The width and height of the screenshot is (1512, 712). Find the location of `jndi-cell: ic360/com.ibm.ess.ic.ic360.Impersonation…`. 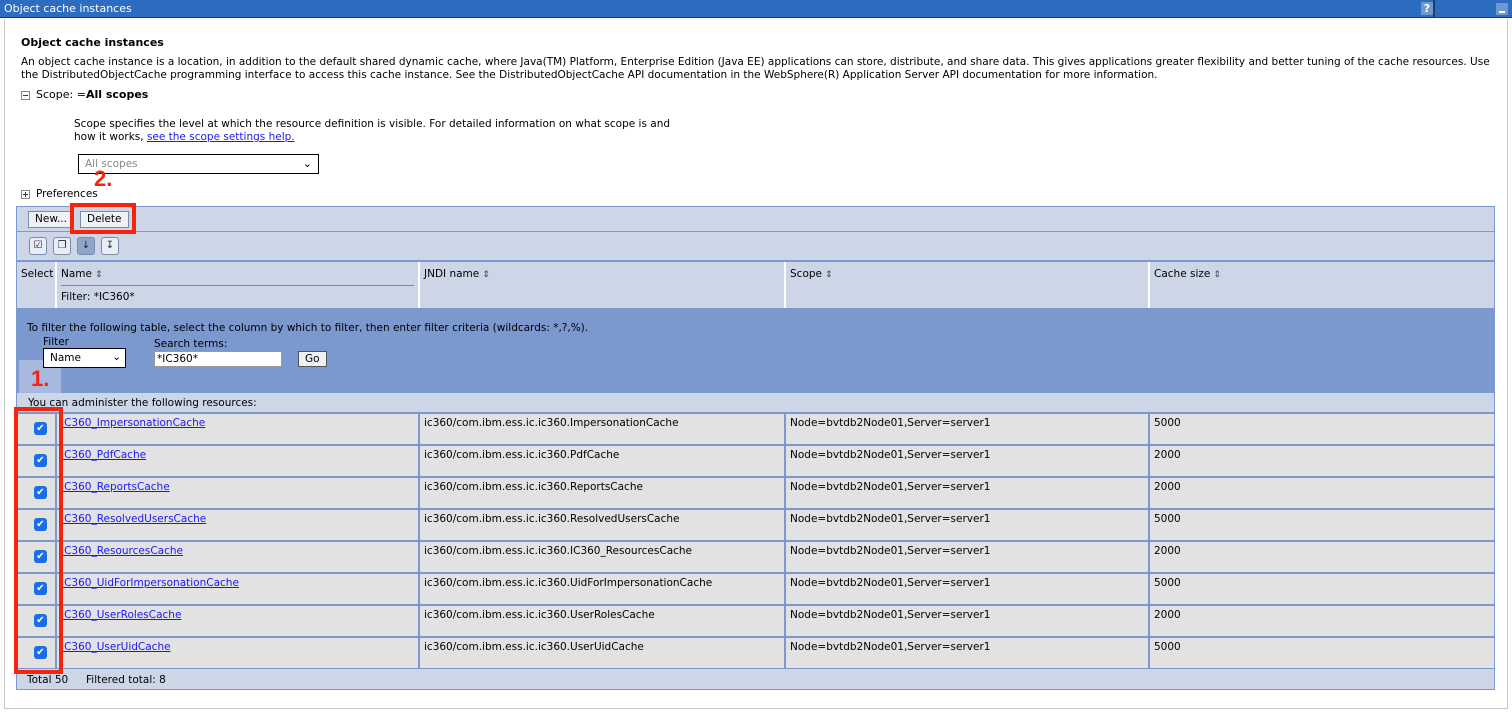

jndi-cell: ic360/com.ibm.ess.ic.ic360.Impersonation… is located at coordinates (603, 429).